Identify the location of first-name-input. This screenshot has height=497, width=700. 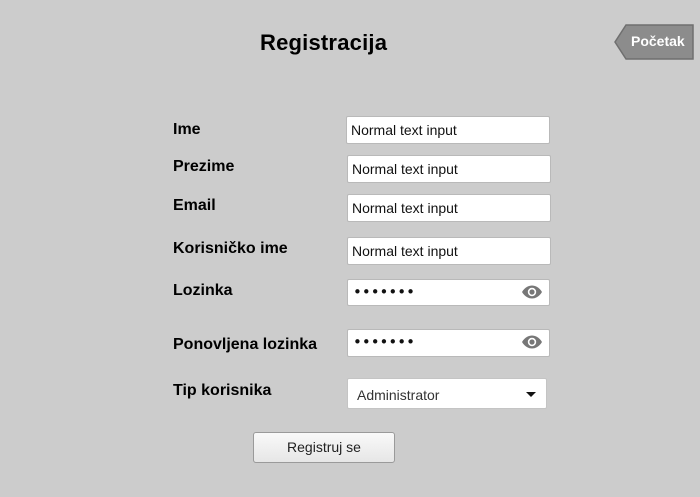
(448, 130).